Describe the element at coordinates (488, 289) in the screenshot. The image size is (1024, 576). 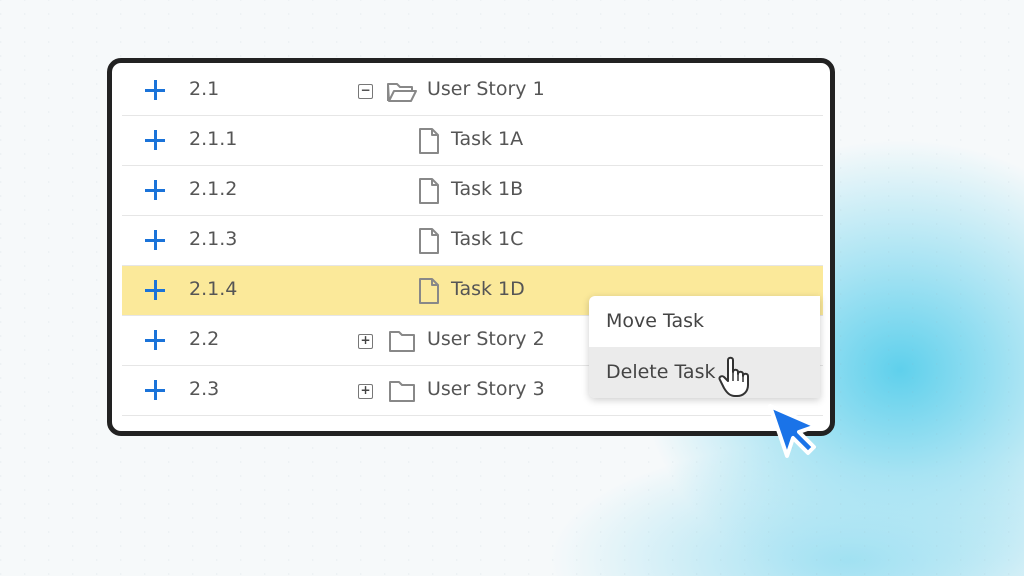
I see `row-label: Task 1D` at that location.